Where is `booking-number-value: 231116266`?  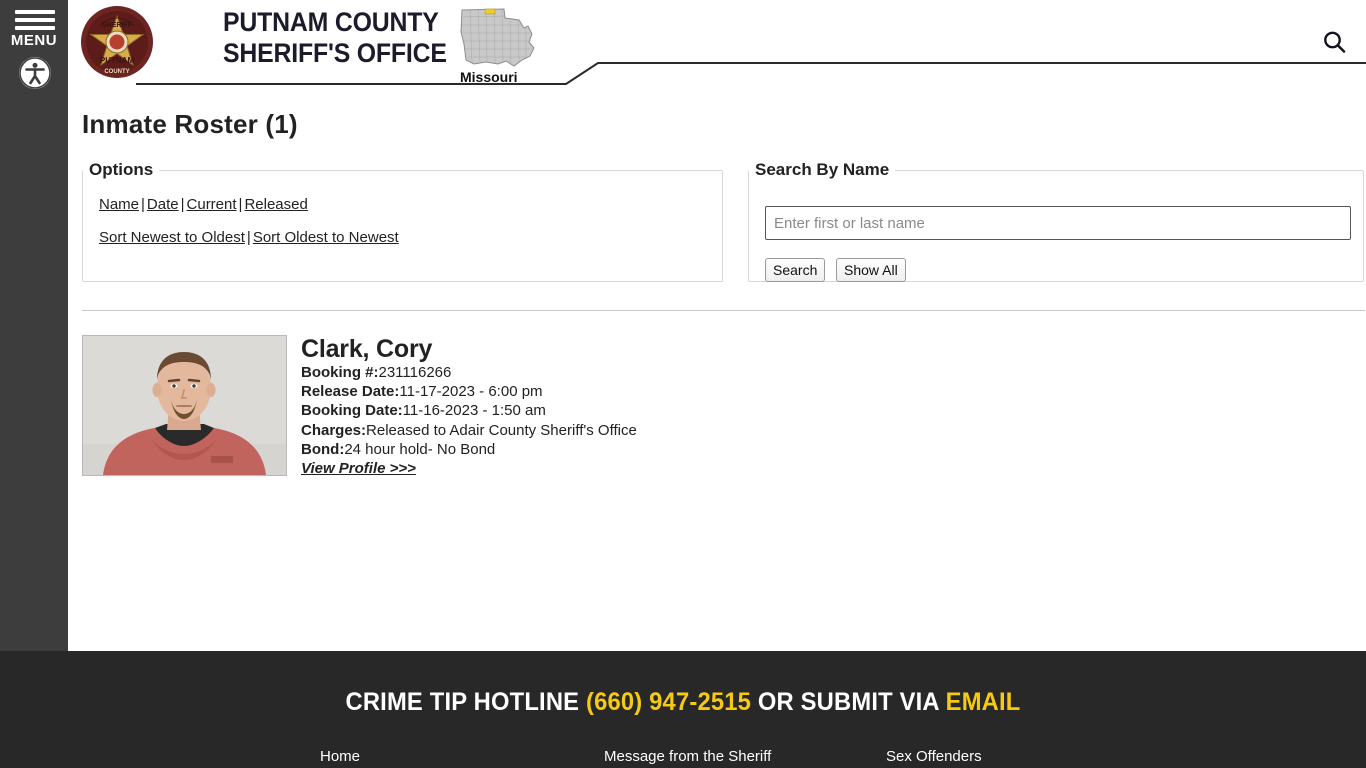 booking-number-value: 231116266 is located at coordinates (415, 372).